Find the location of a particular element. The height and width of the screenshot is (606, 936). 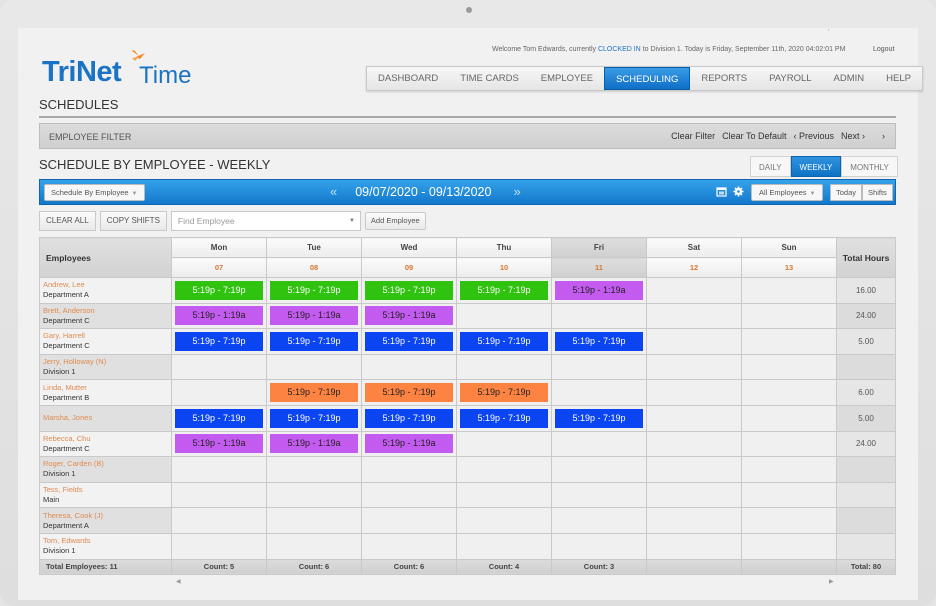

nav-dashboard: DASHBOARD is located at coordinates (408, 78).